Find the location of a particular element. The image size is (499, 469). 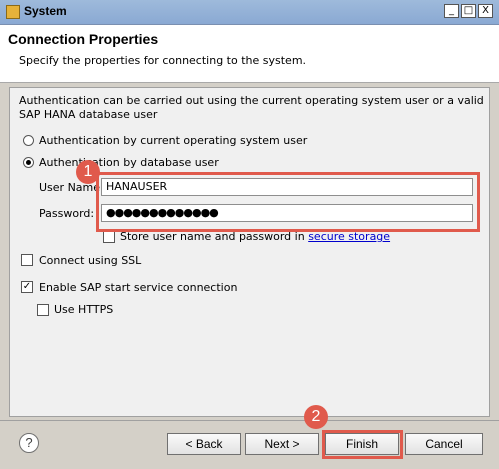

sap-start-checkbox: ✓ is located at coordinates (27, 287).